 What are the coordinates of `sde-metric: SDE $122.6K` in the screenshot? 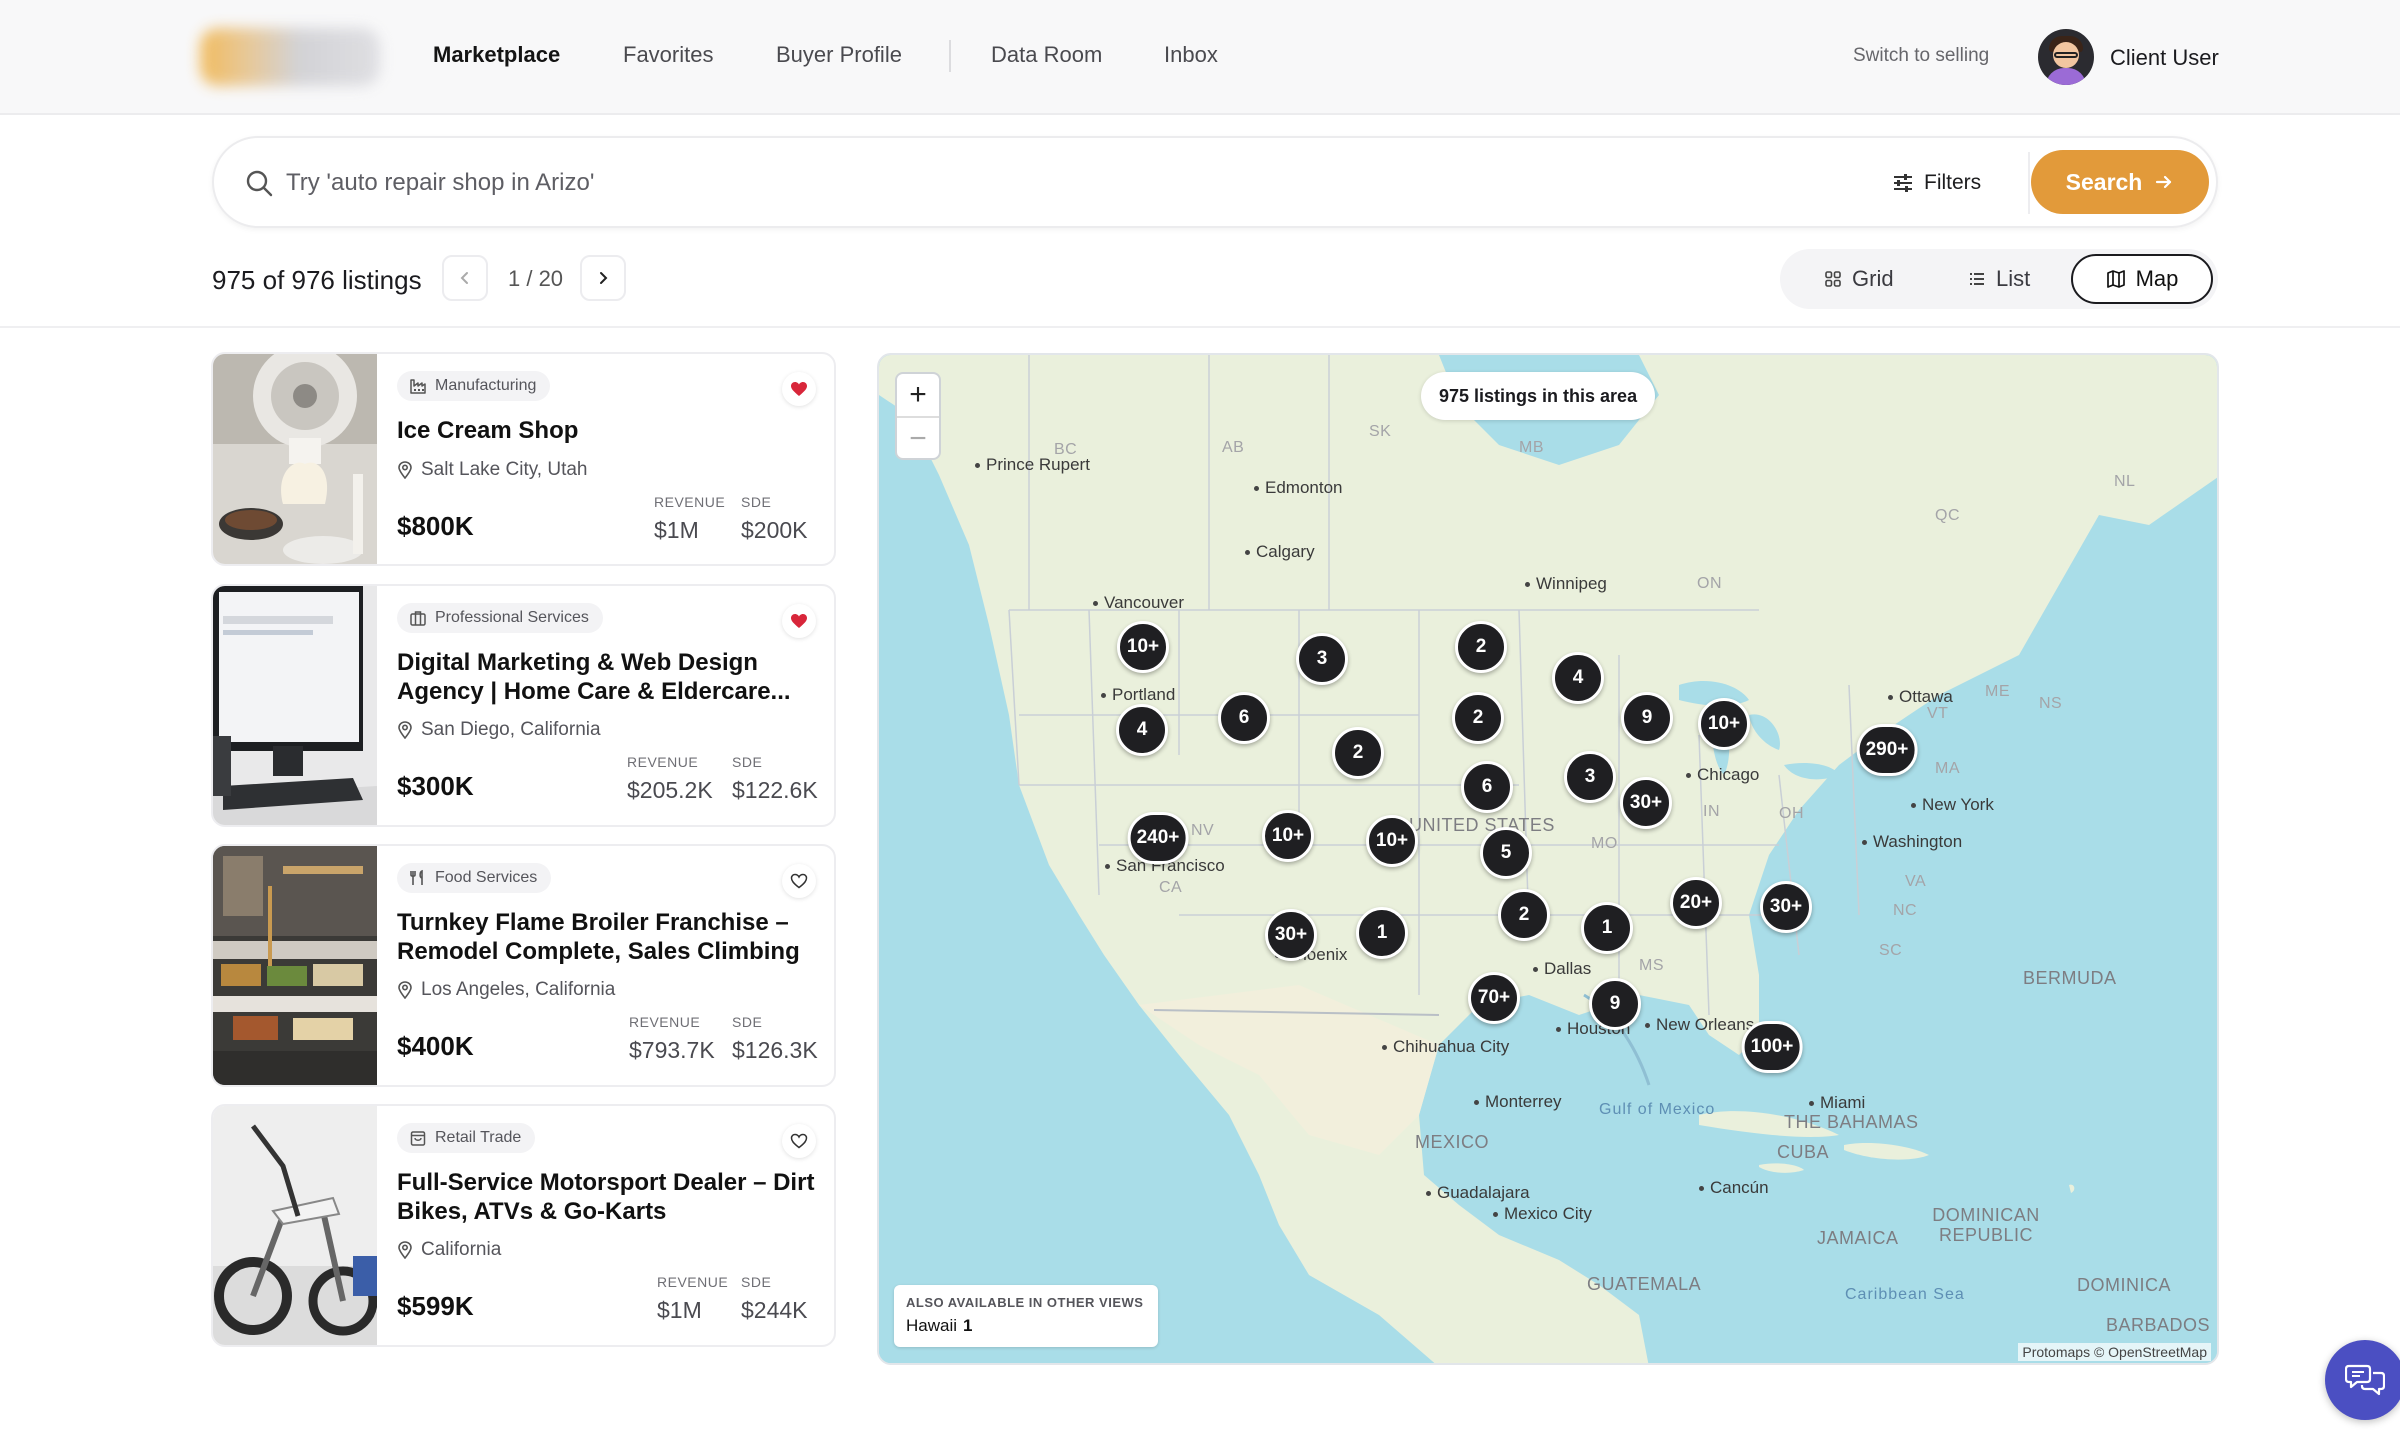 It's located at (775, 779).